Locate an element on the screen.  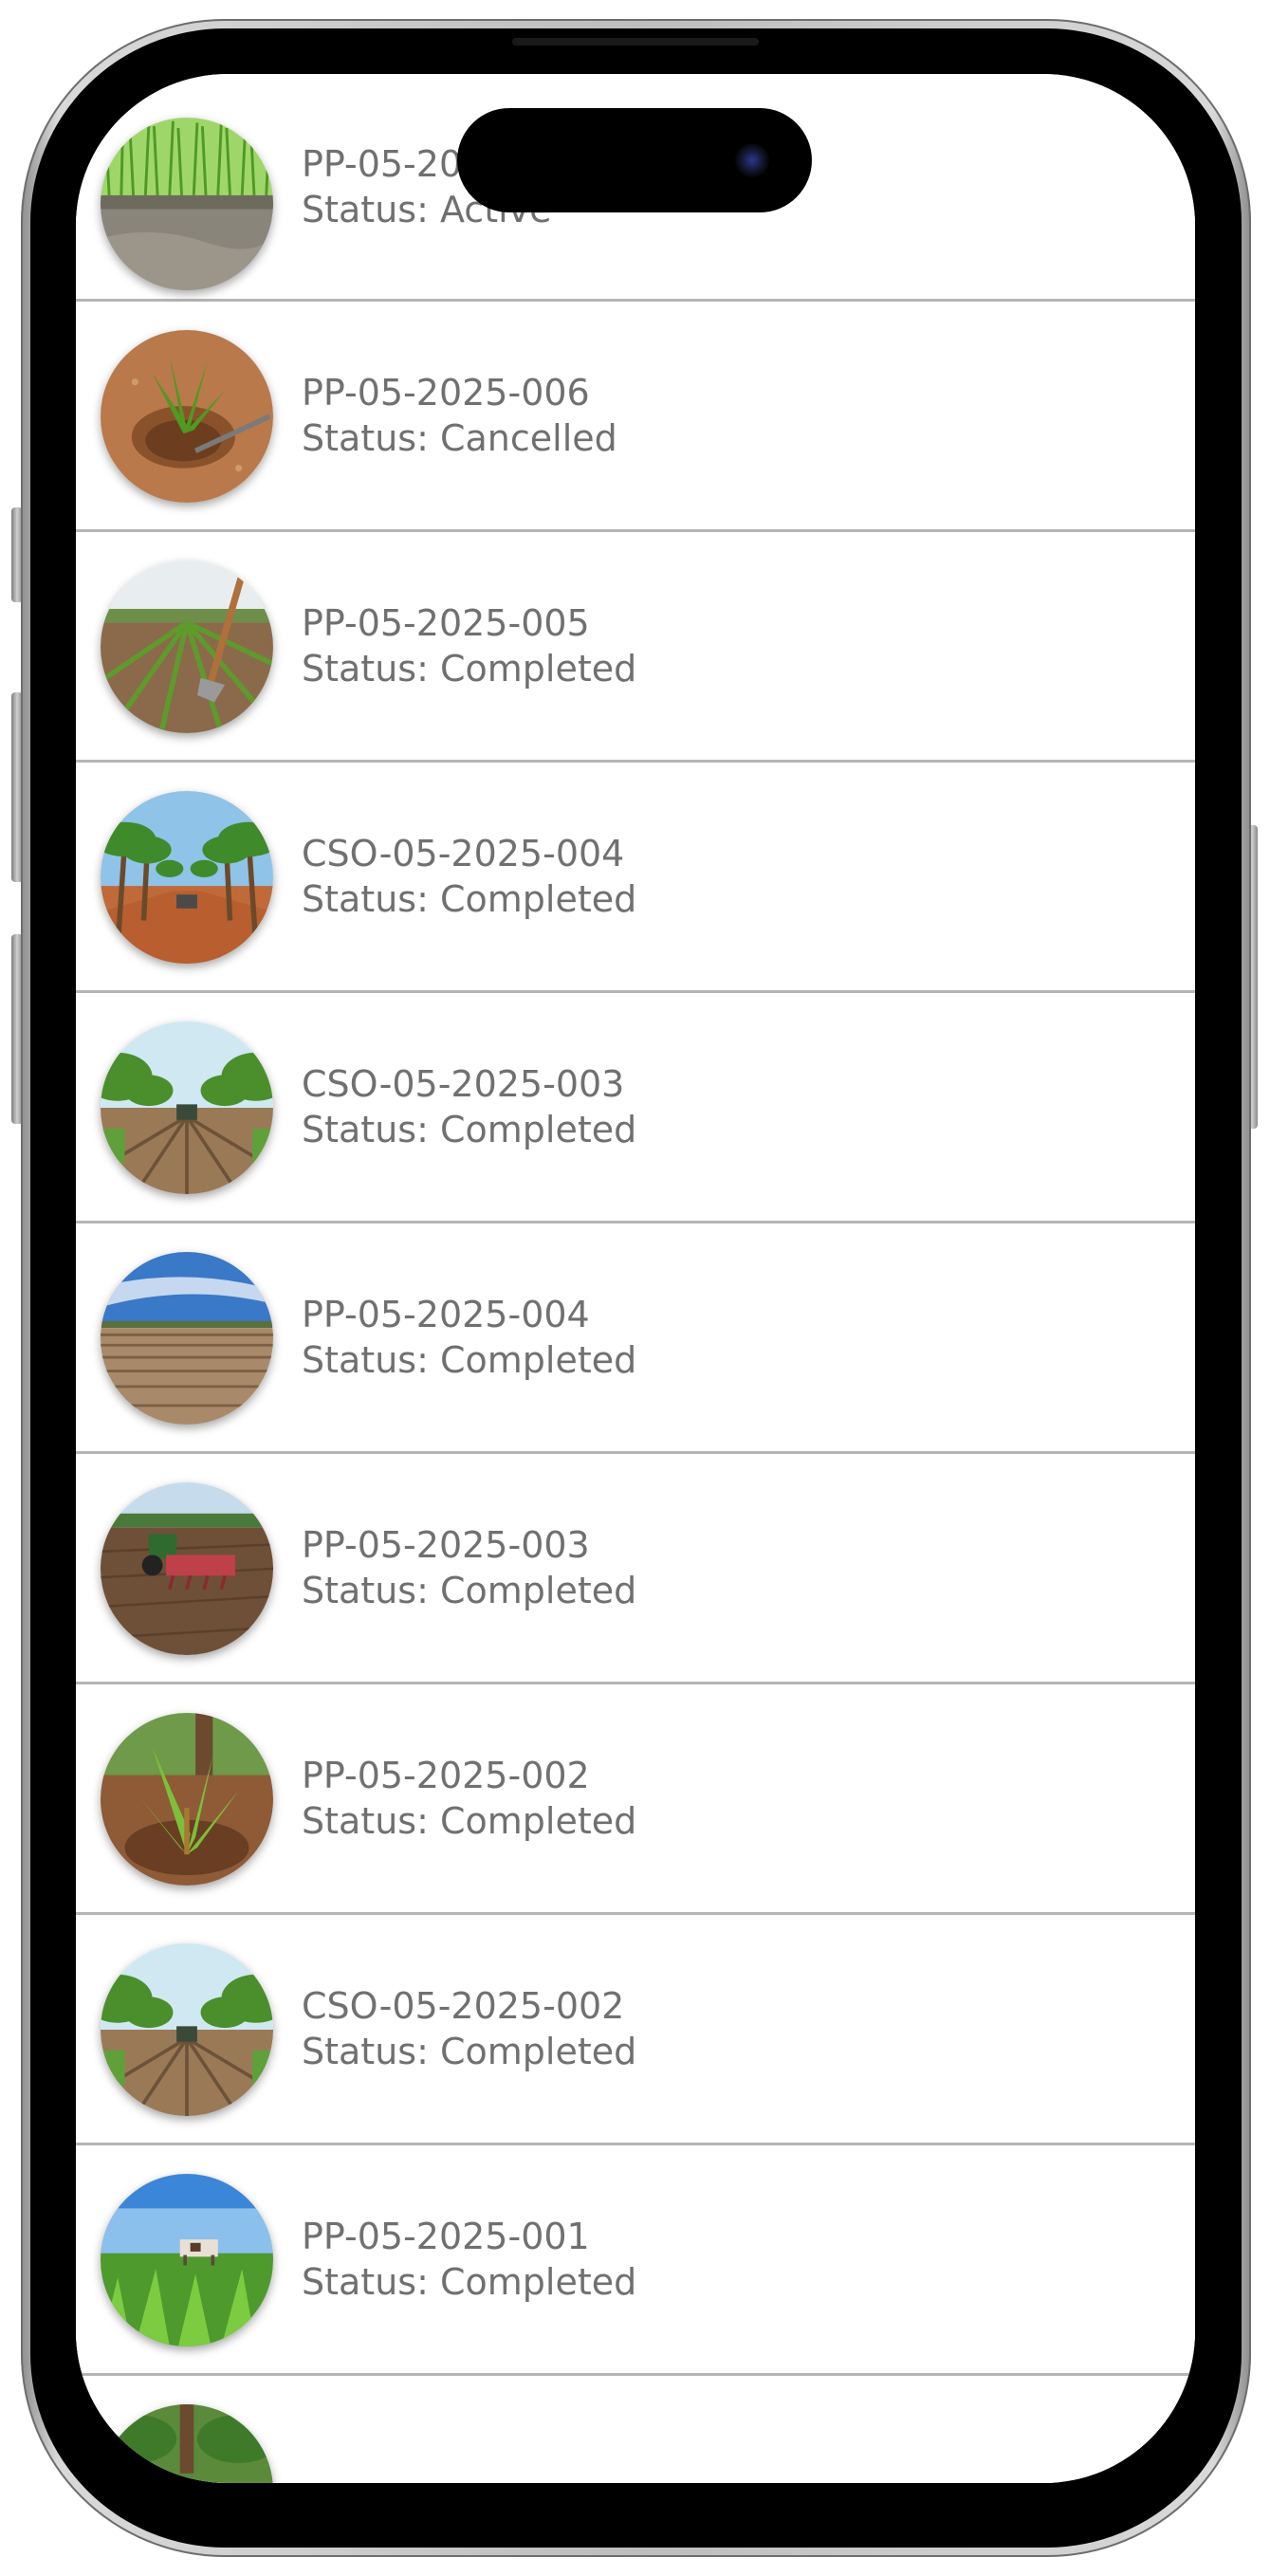
list-item: CSO-05-2025-002 Status: Completed is located at coordinates (635, 2030).